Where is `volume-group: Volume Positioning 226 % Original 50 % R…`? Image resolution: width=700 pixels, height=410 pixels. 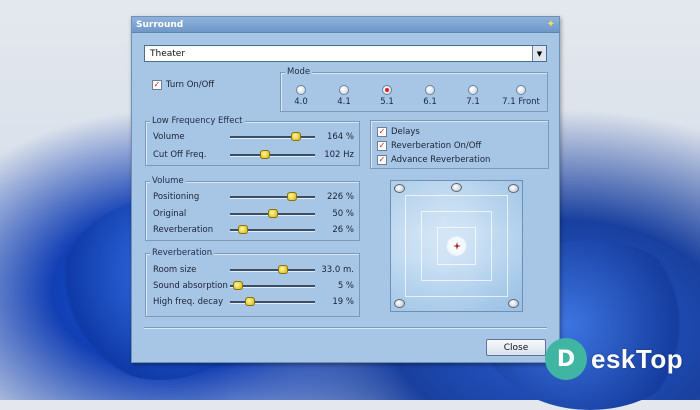
volume-group: Volume Positioning 226 % Original 50 % R… is located at coordinates (252, 208).